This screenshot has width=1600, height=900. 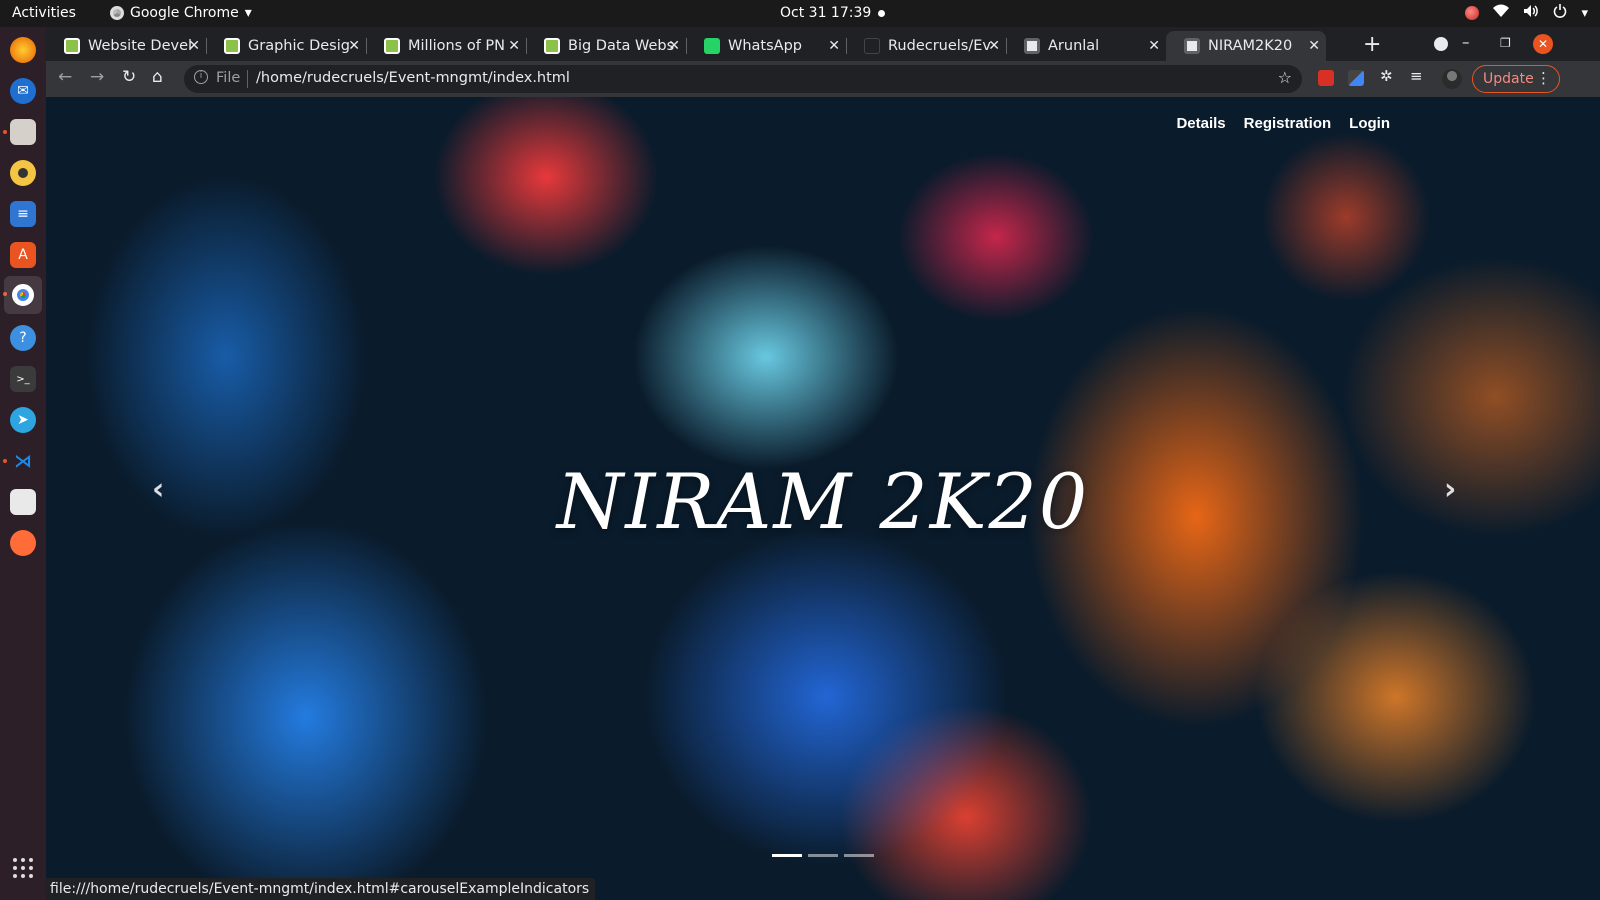 What do you see at coordinates (1560, 13) in the screenshot?
I see `power-icon` at bounding box center [1560, 13].